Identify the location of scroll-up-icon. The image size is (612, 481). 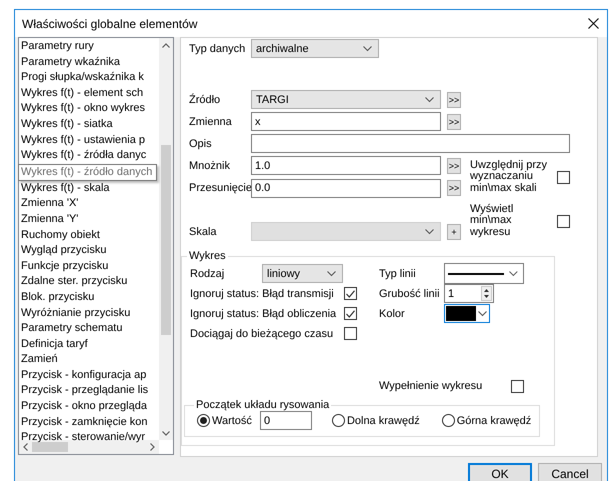
(166, 45).